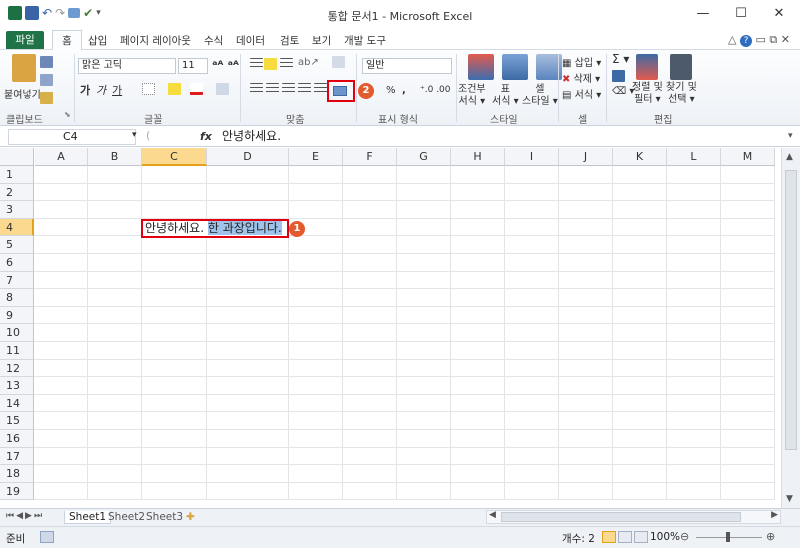  Describe the element at coordinates (370, 157) in the screenshot. I see `column-header-f: F` at that location.